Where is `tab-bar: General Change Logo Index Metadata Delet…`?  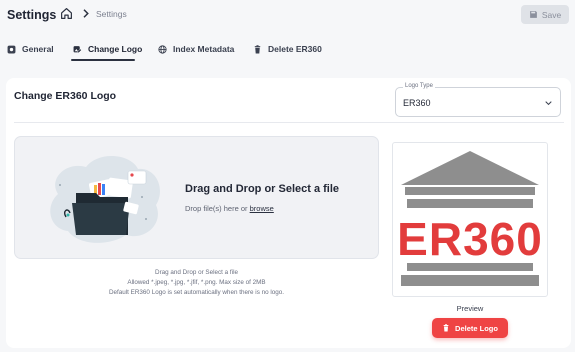
tab-bar: General Change Logo Index Metadata Delet… is located at coordinates (287, 50).